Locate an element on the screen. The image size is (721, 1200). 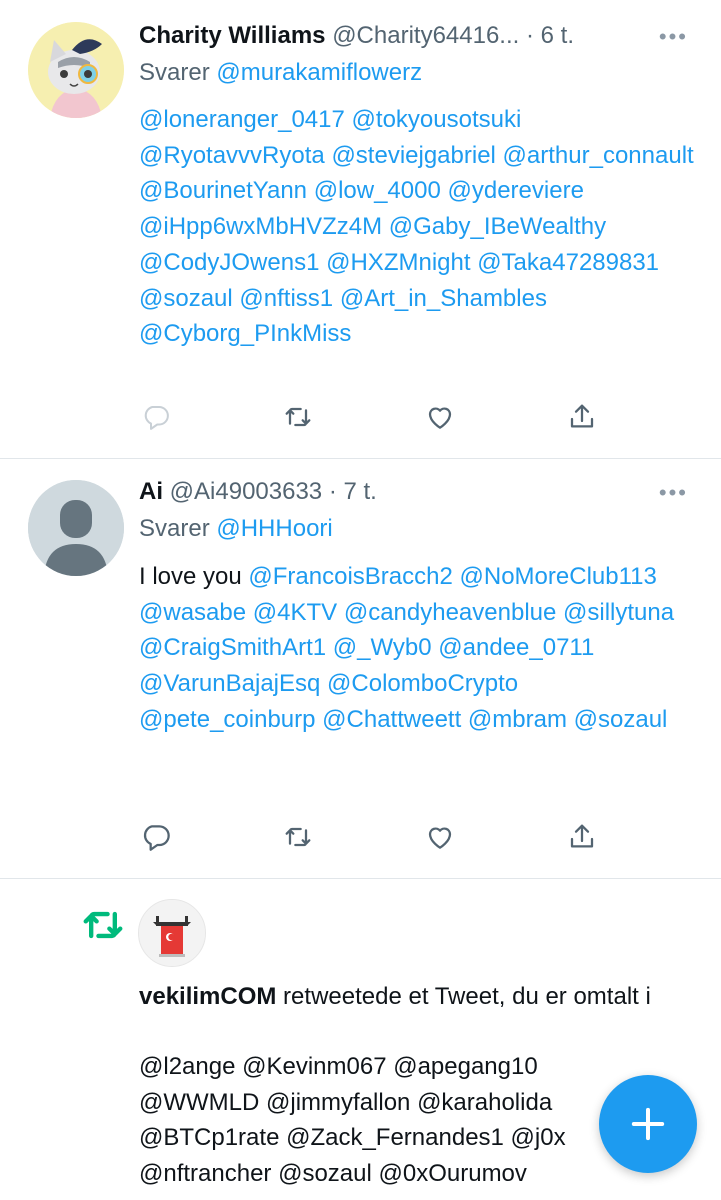
compose-tweet-button is located at coordinates (648, 1124).